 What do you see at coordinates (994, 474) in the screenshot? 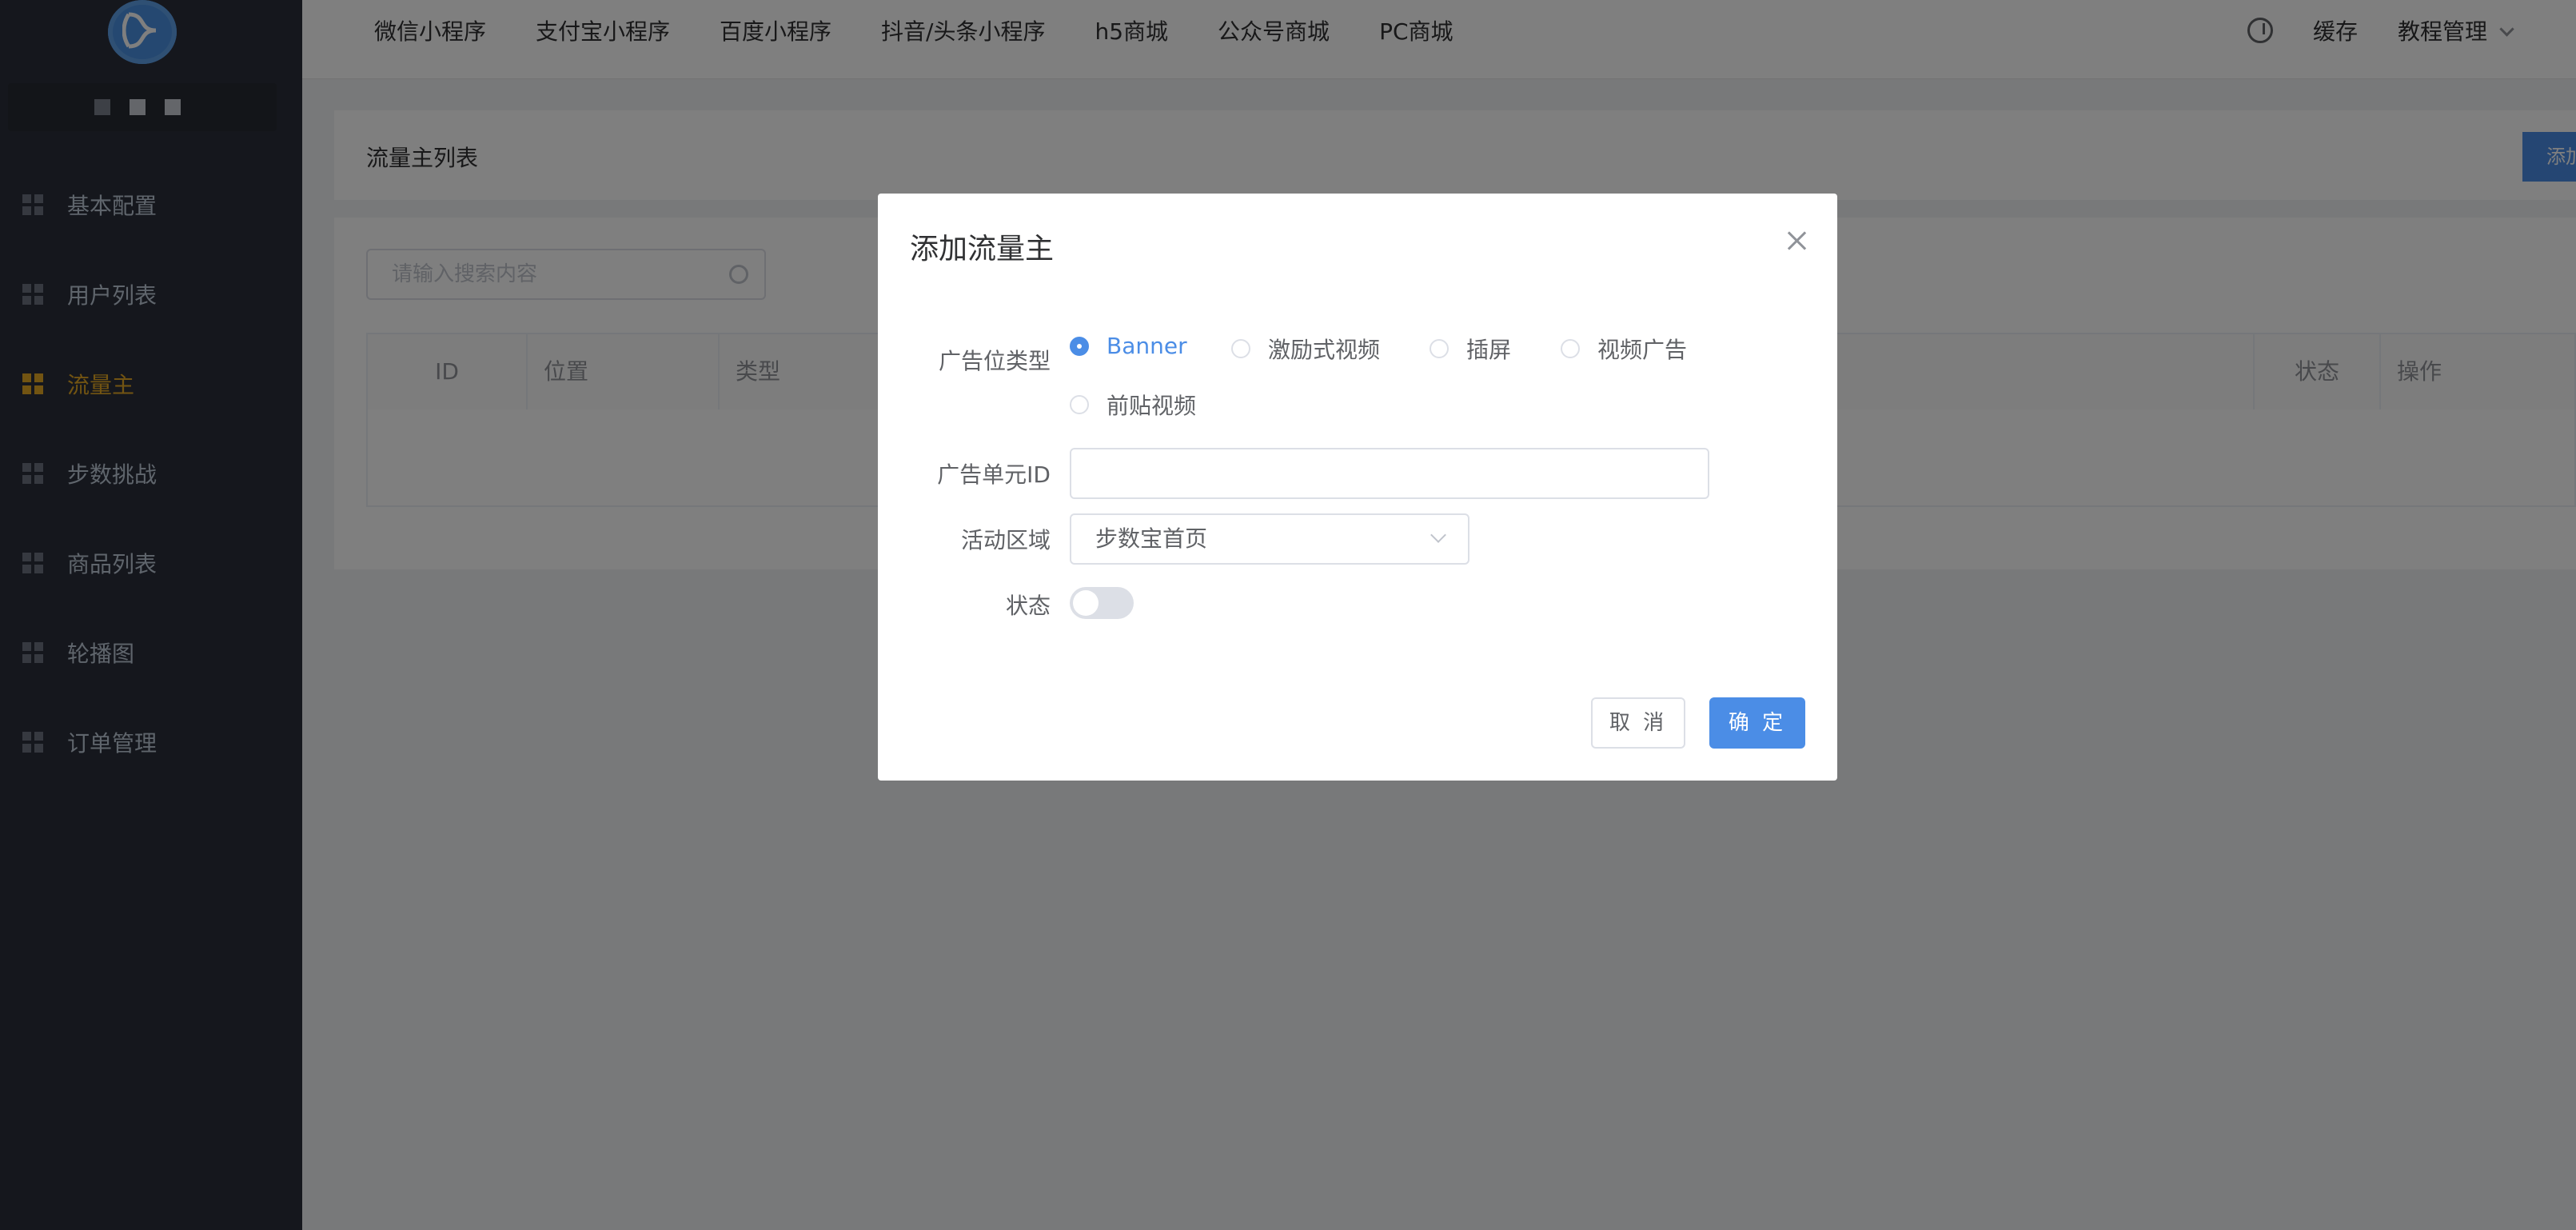
I see `ad-unit-id-label: 广告单元ID` at bounding box center [994, 474].